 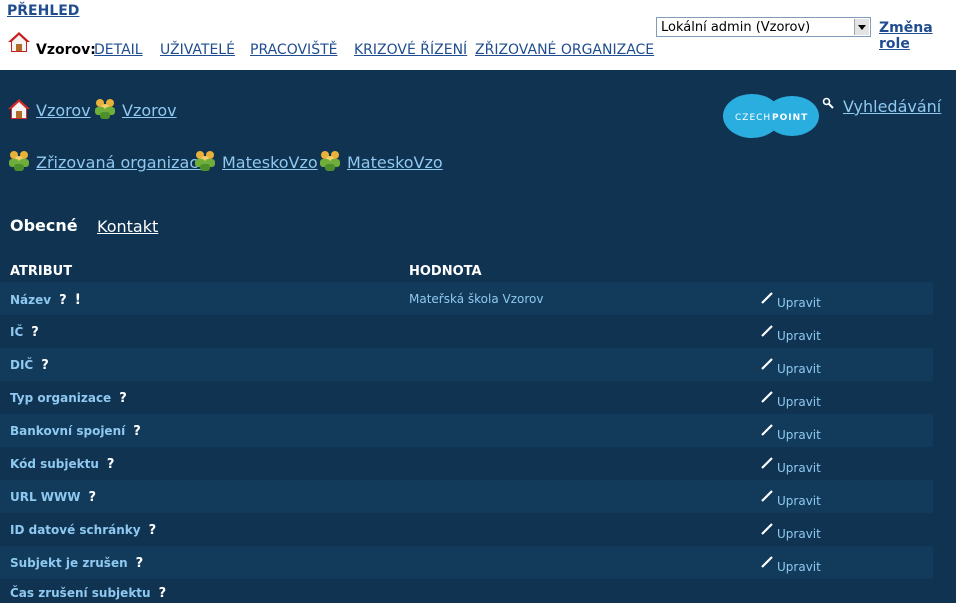 What do you see at coordinates (118, 50) in the screenshot?
I see `nav-detail: DETAIL` at bounding box center [118, 50].